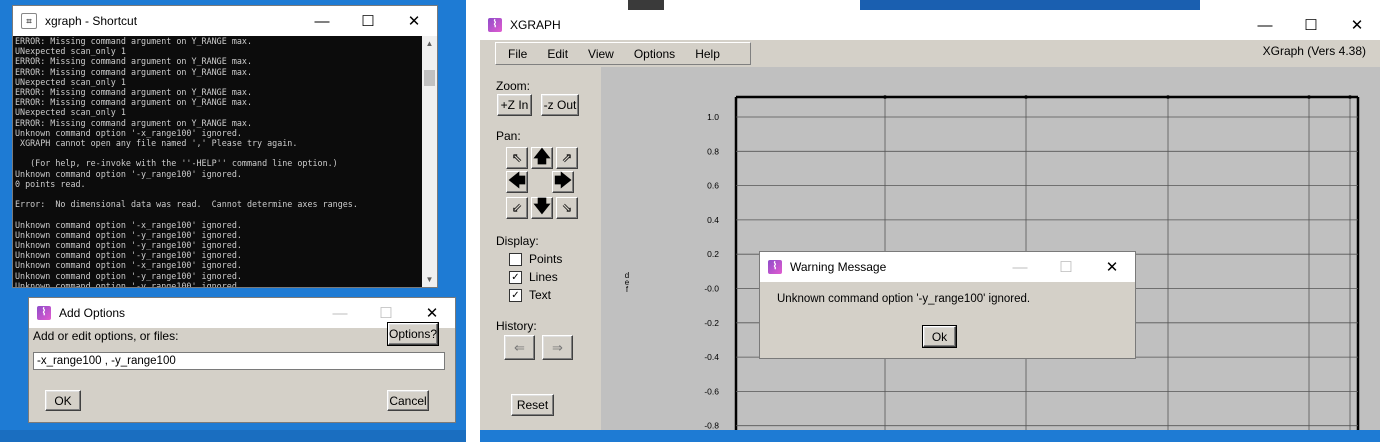 This screenshot has width=1380, height=442. I want to click on lines-label: Lines, so click(543, 277).